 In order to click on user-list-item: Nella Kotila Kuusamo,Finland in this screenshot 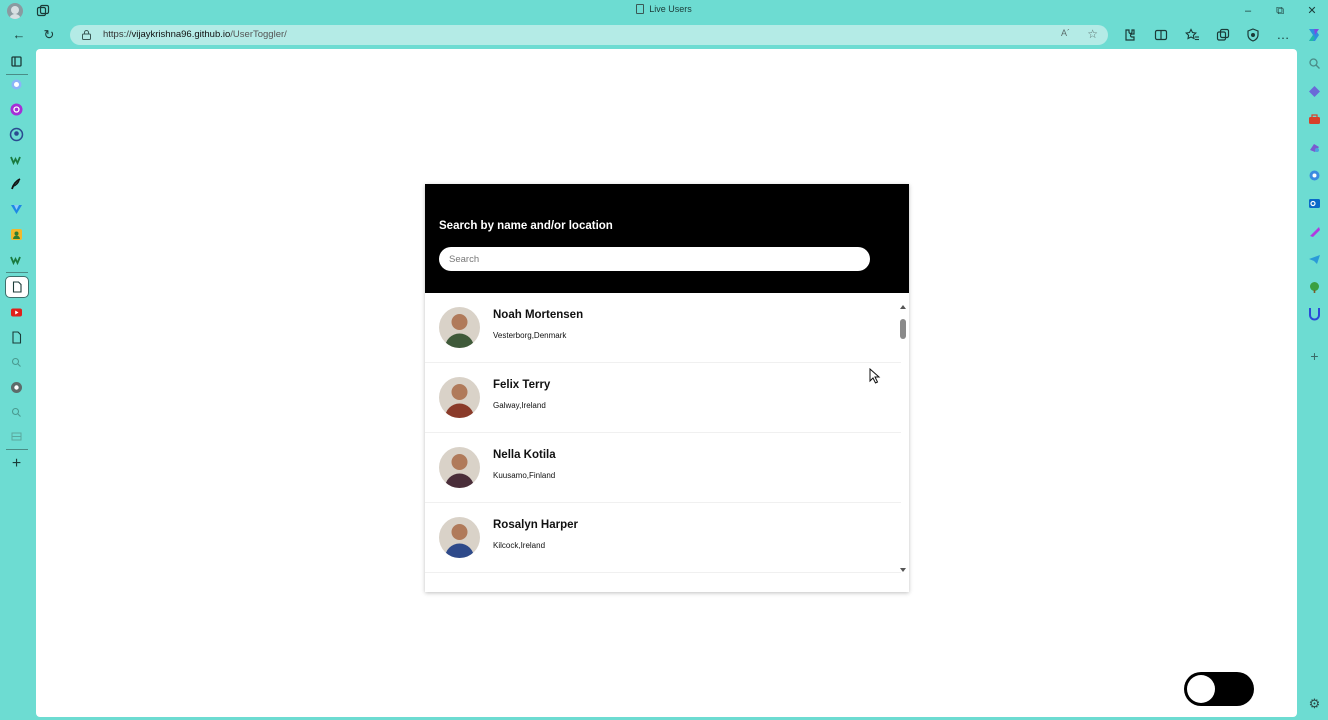, I will do `click(663, 468)`.